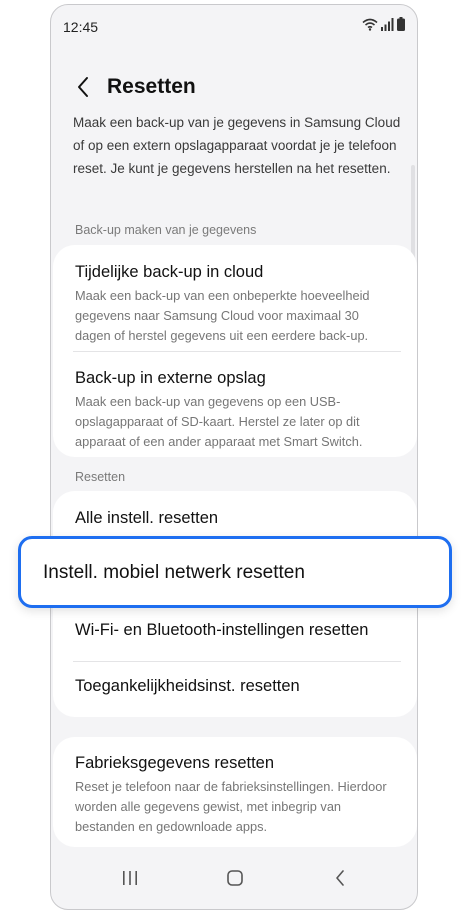 The width and height of the screenshot is (470, 915). I want to click on back-icon, so click(340, 880).